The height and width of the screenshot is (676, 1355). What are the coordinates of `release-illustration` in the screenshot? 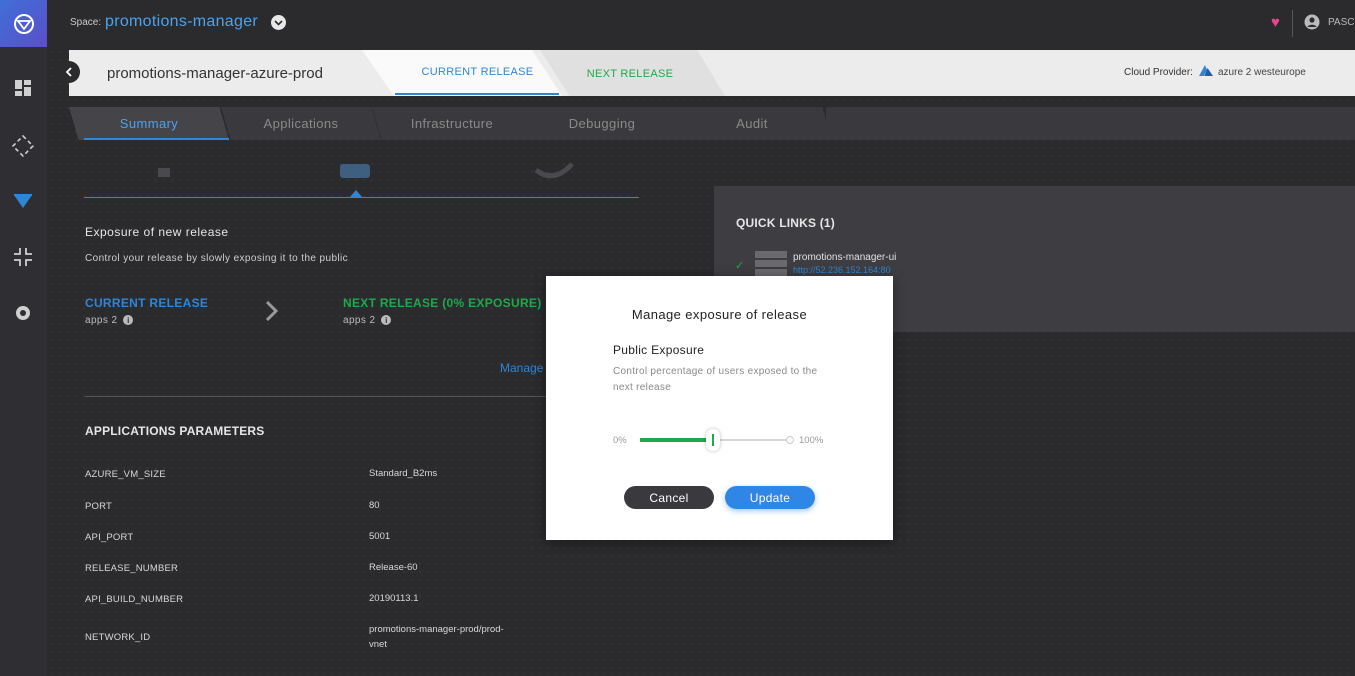 It's located at (361, 165).